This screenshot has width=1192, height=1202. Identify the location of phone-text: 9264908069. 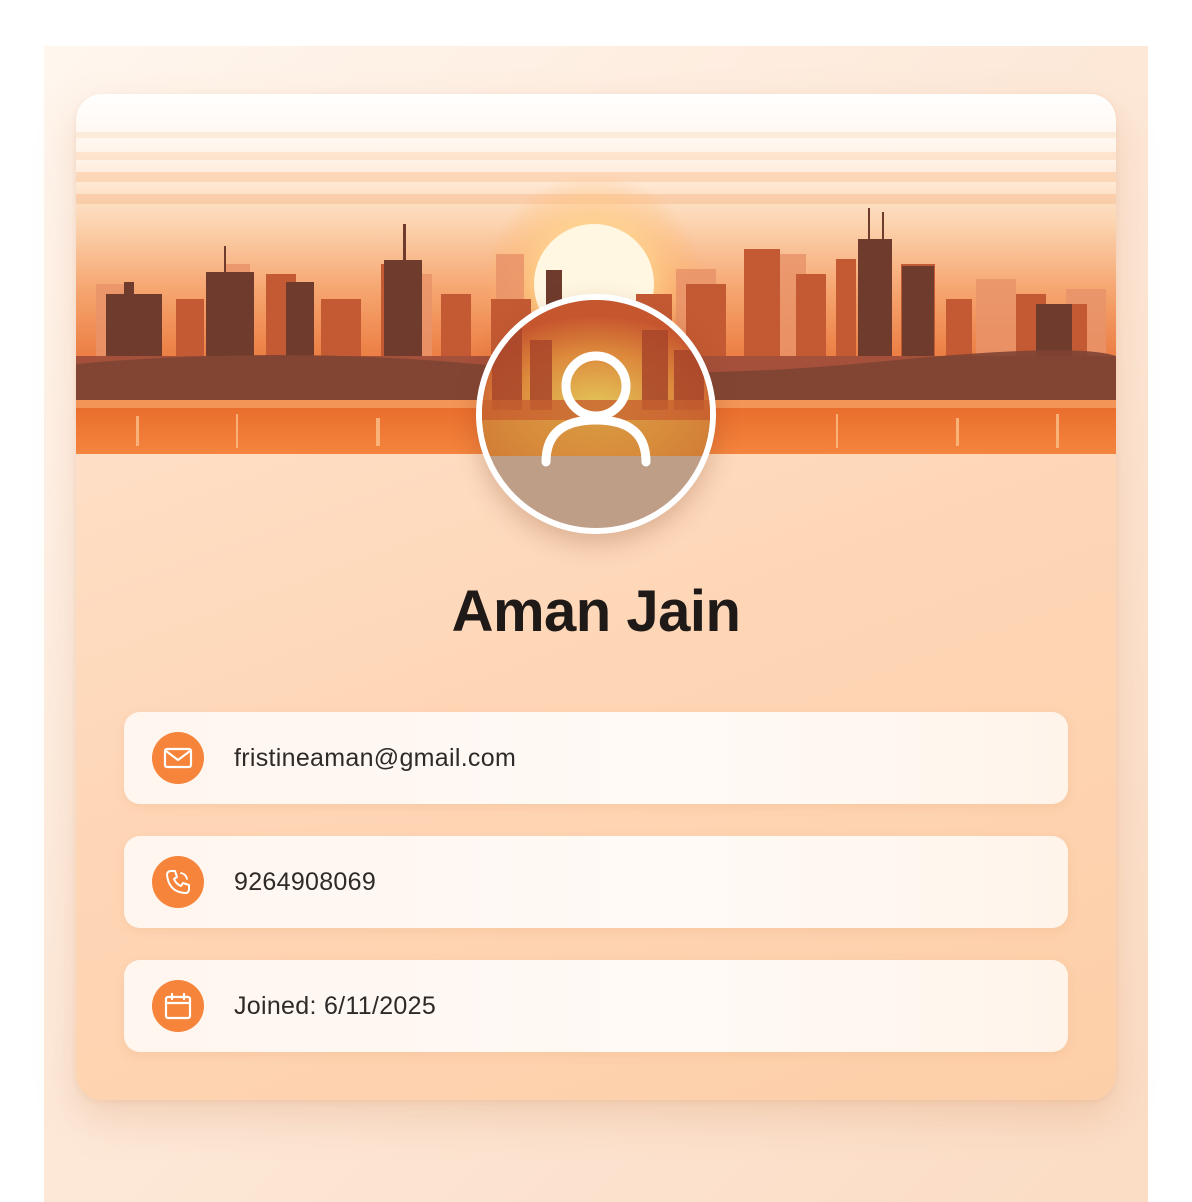
(305, 882).